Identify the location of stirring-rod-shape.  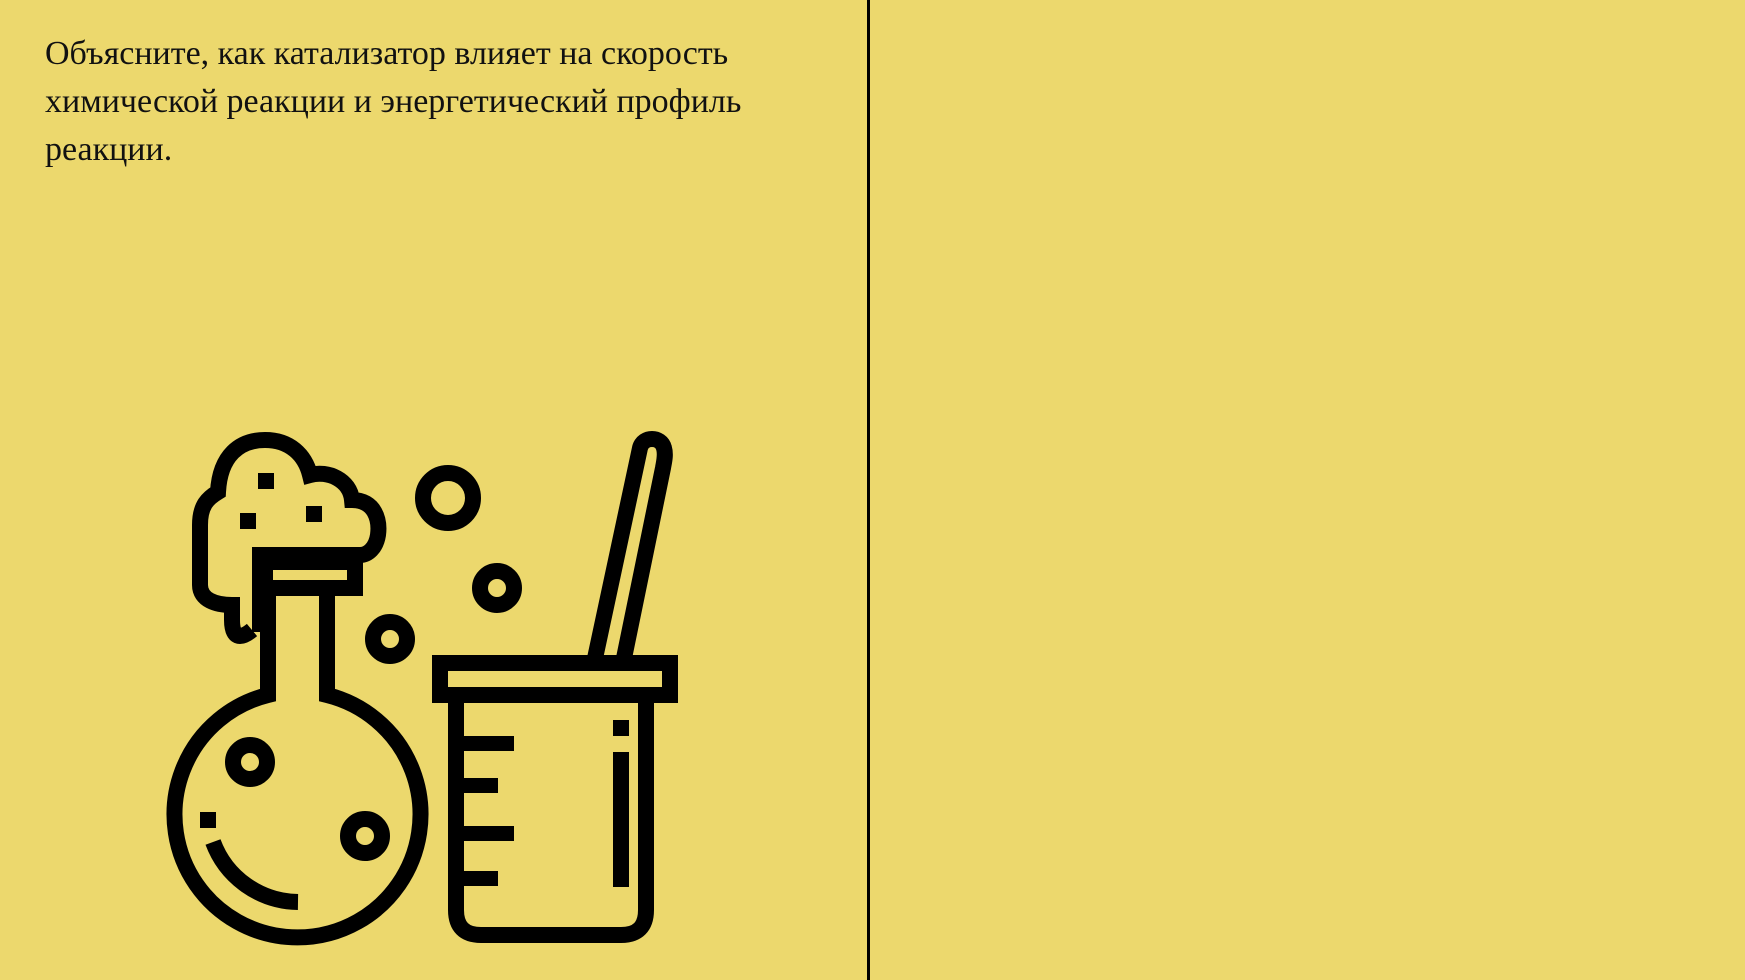
(629, 548).